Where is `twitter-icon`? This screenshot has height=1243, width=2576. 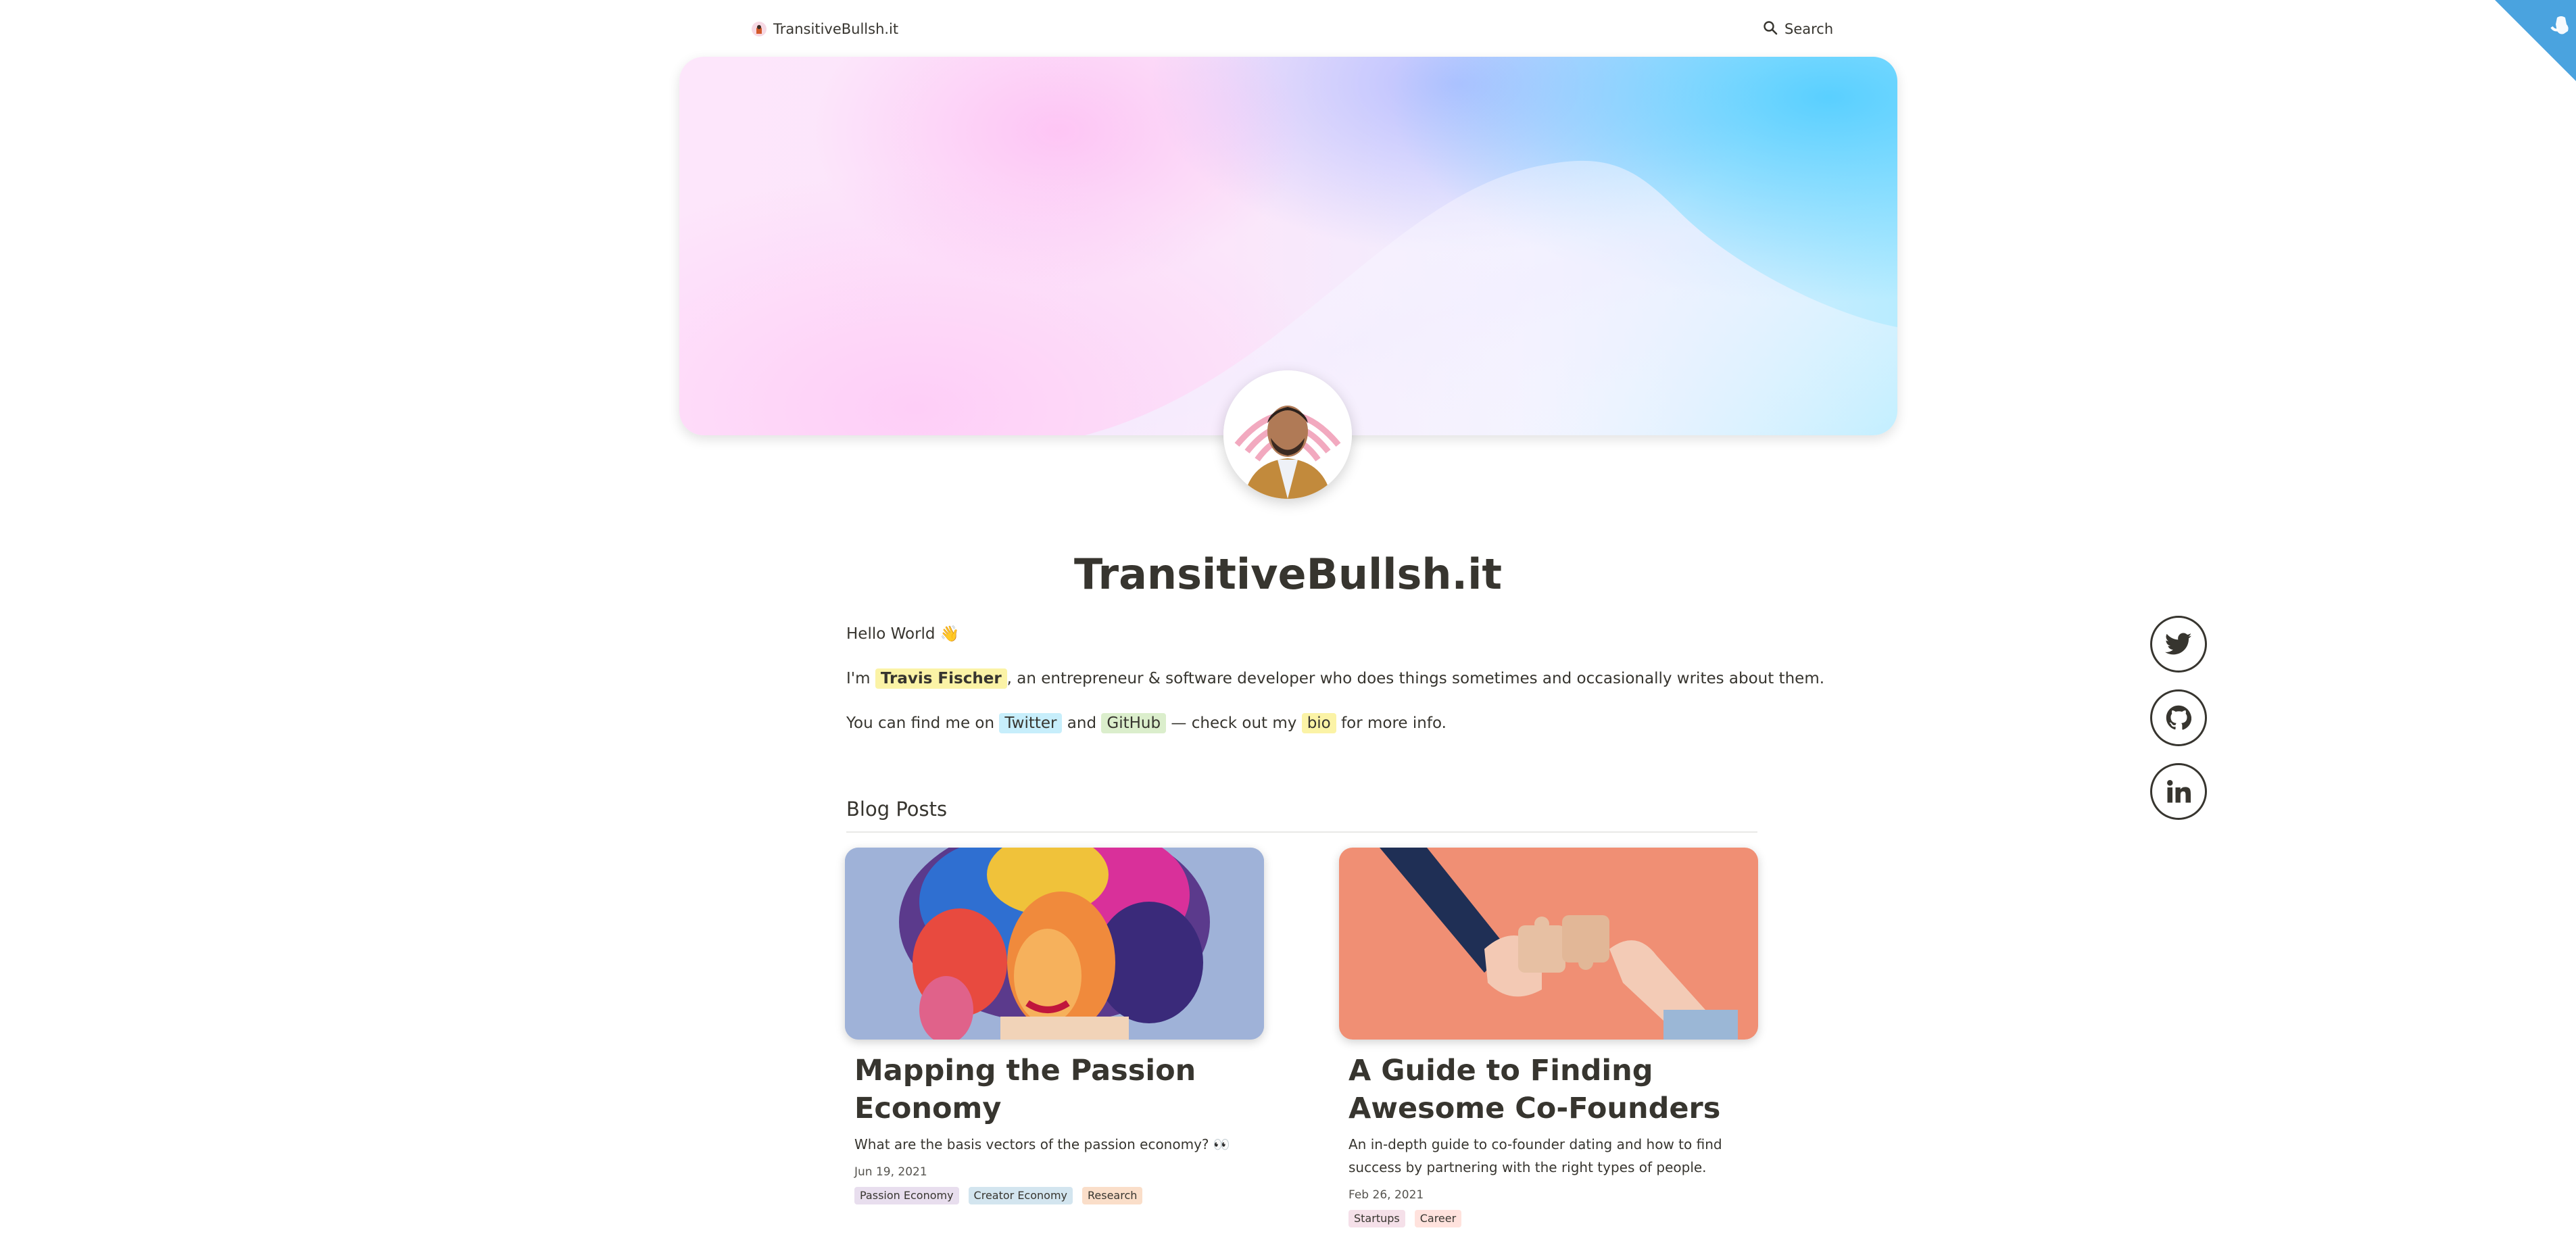 twitter-icon is located at coordinates (2178, 644).